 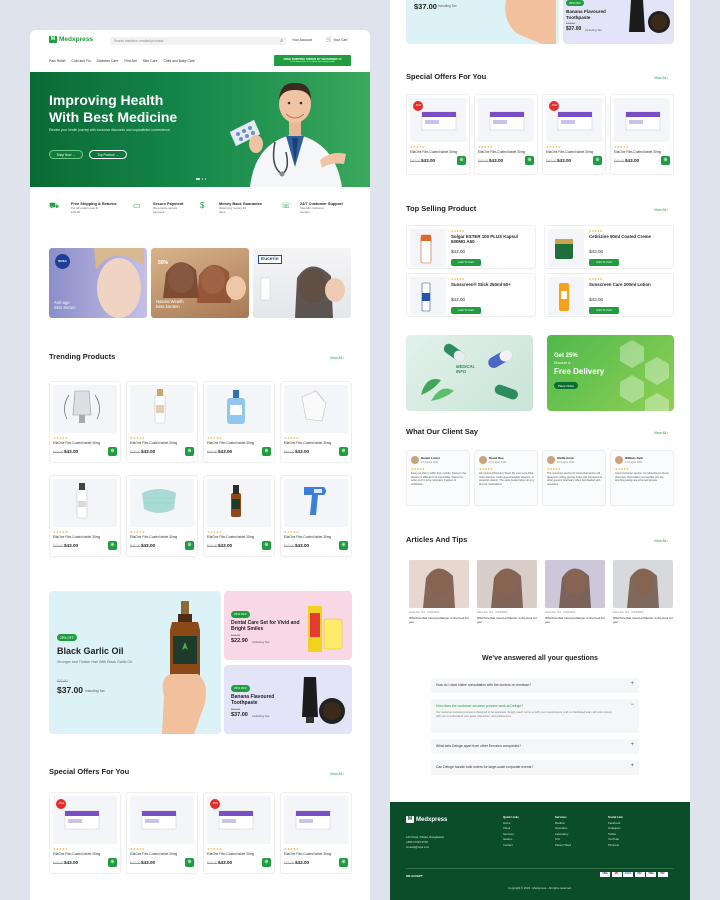 What do you see at coordinates (57, 61) in the screenshot?
I see `nav-pain-relief: Pain Relief` at bounding box center [57, 61].